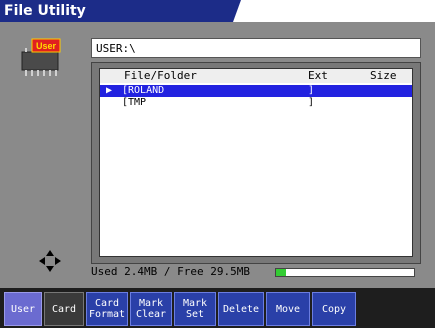 The width and height of the screenshot is (435, 328). I want to click on memory-chip-icon: User, so click(41, 58).